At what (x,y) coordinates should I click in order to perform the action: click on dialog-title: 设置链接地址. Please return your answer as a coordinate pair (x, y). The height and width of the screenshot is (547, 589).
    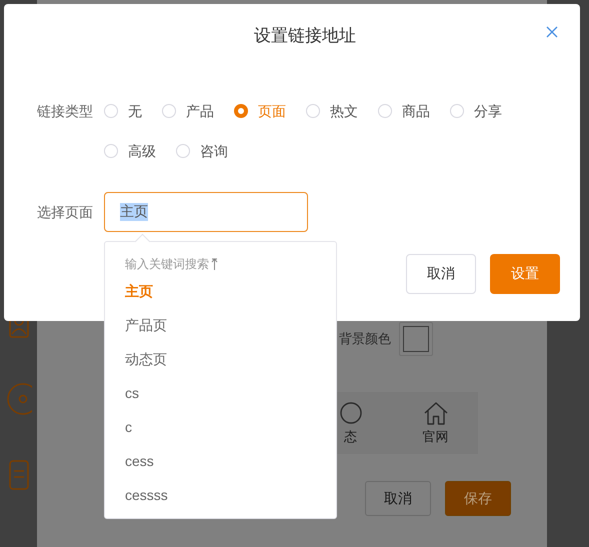
    Looking at the image, I should click on (305, 36).